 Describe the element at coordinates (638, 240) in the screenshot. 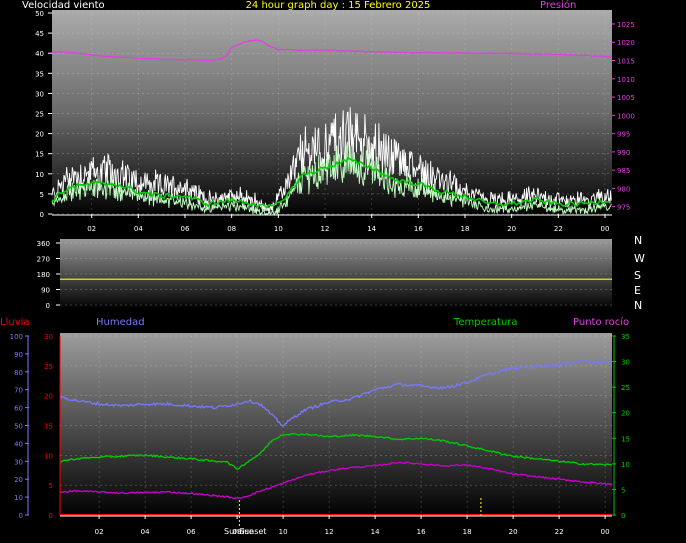

I see `cardinal-n-top: N` at that location.